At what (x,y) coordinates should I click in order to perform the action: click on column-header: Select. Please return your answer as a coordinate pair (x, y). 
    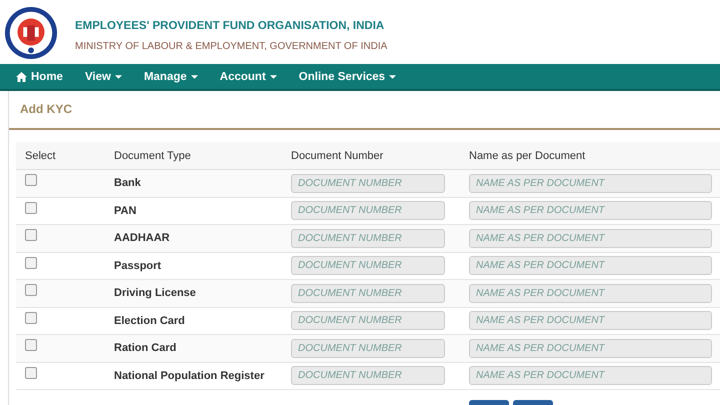
    Looking at the image, I should click on (65, 156).